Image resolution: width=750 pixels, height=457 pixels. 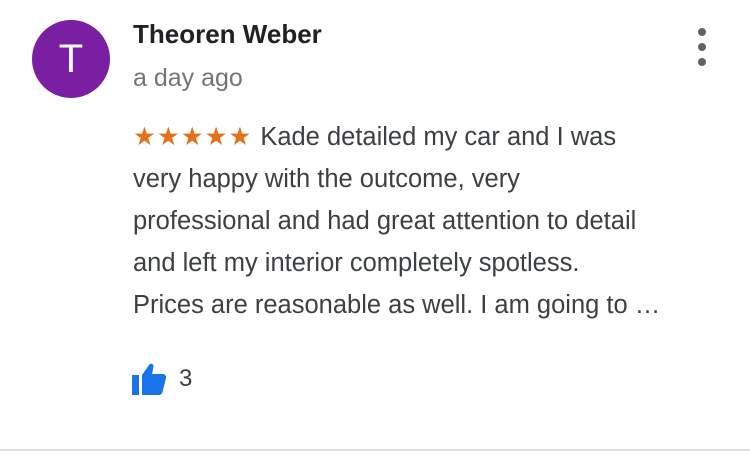 I want to click on review-text-segment: Kade detailed my car and I was, so click(x=438, y=137).